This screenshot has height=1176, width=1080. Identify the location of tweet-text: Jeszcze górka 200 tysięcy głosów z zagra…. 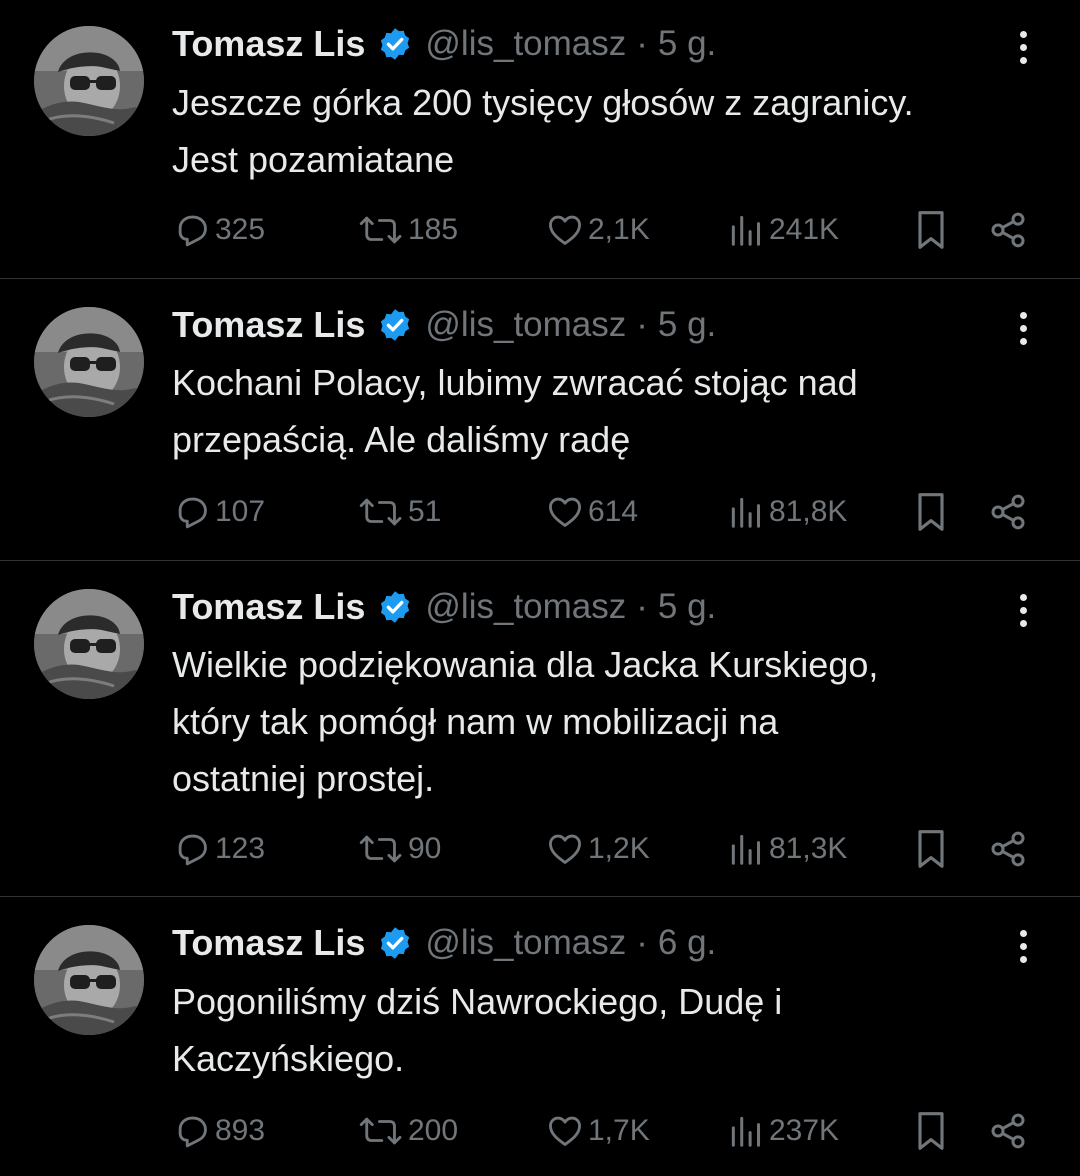
(597, 131).